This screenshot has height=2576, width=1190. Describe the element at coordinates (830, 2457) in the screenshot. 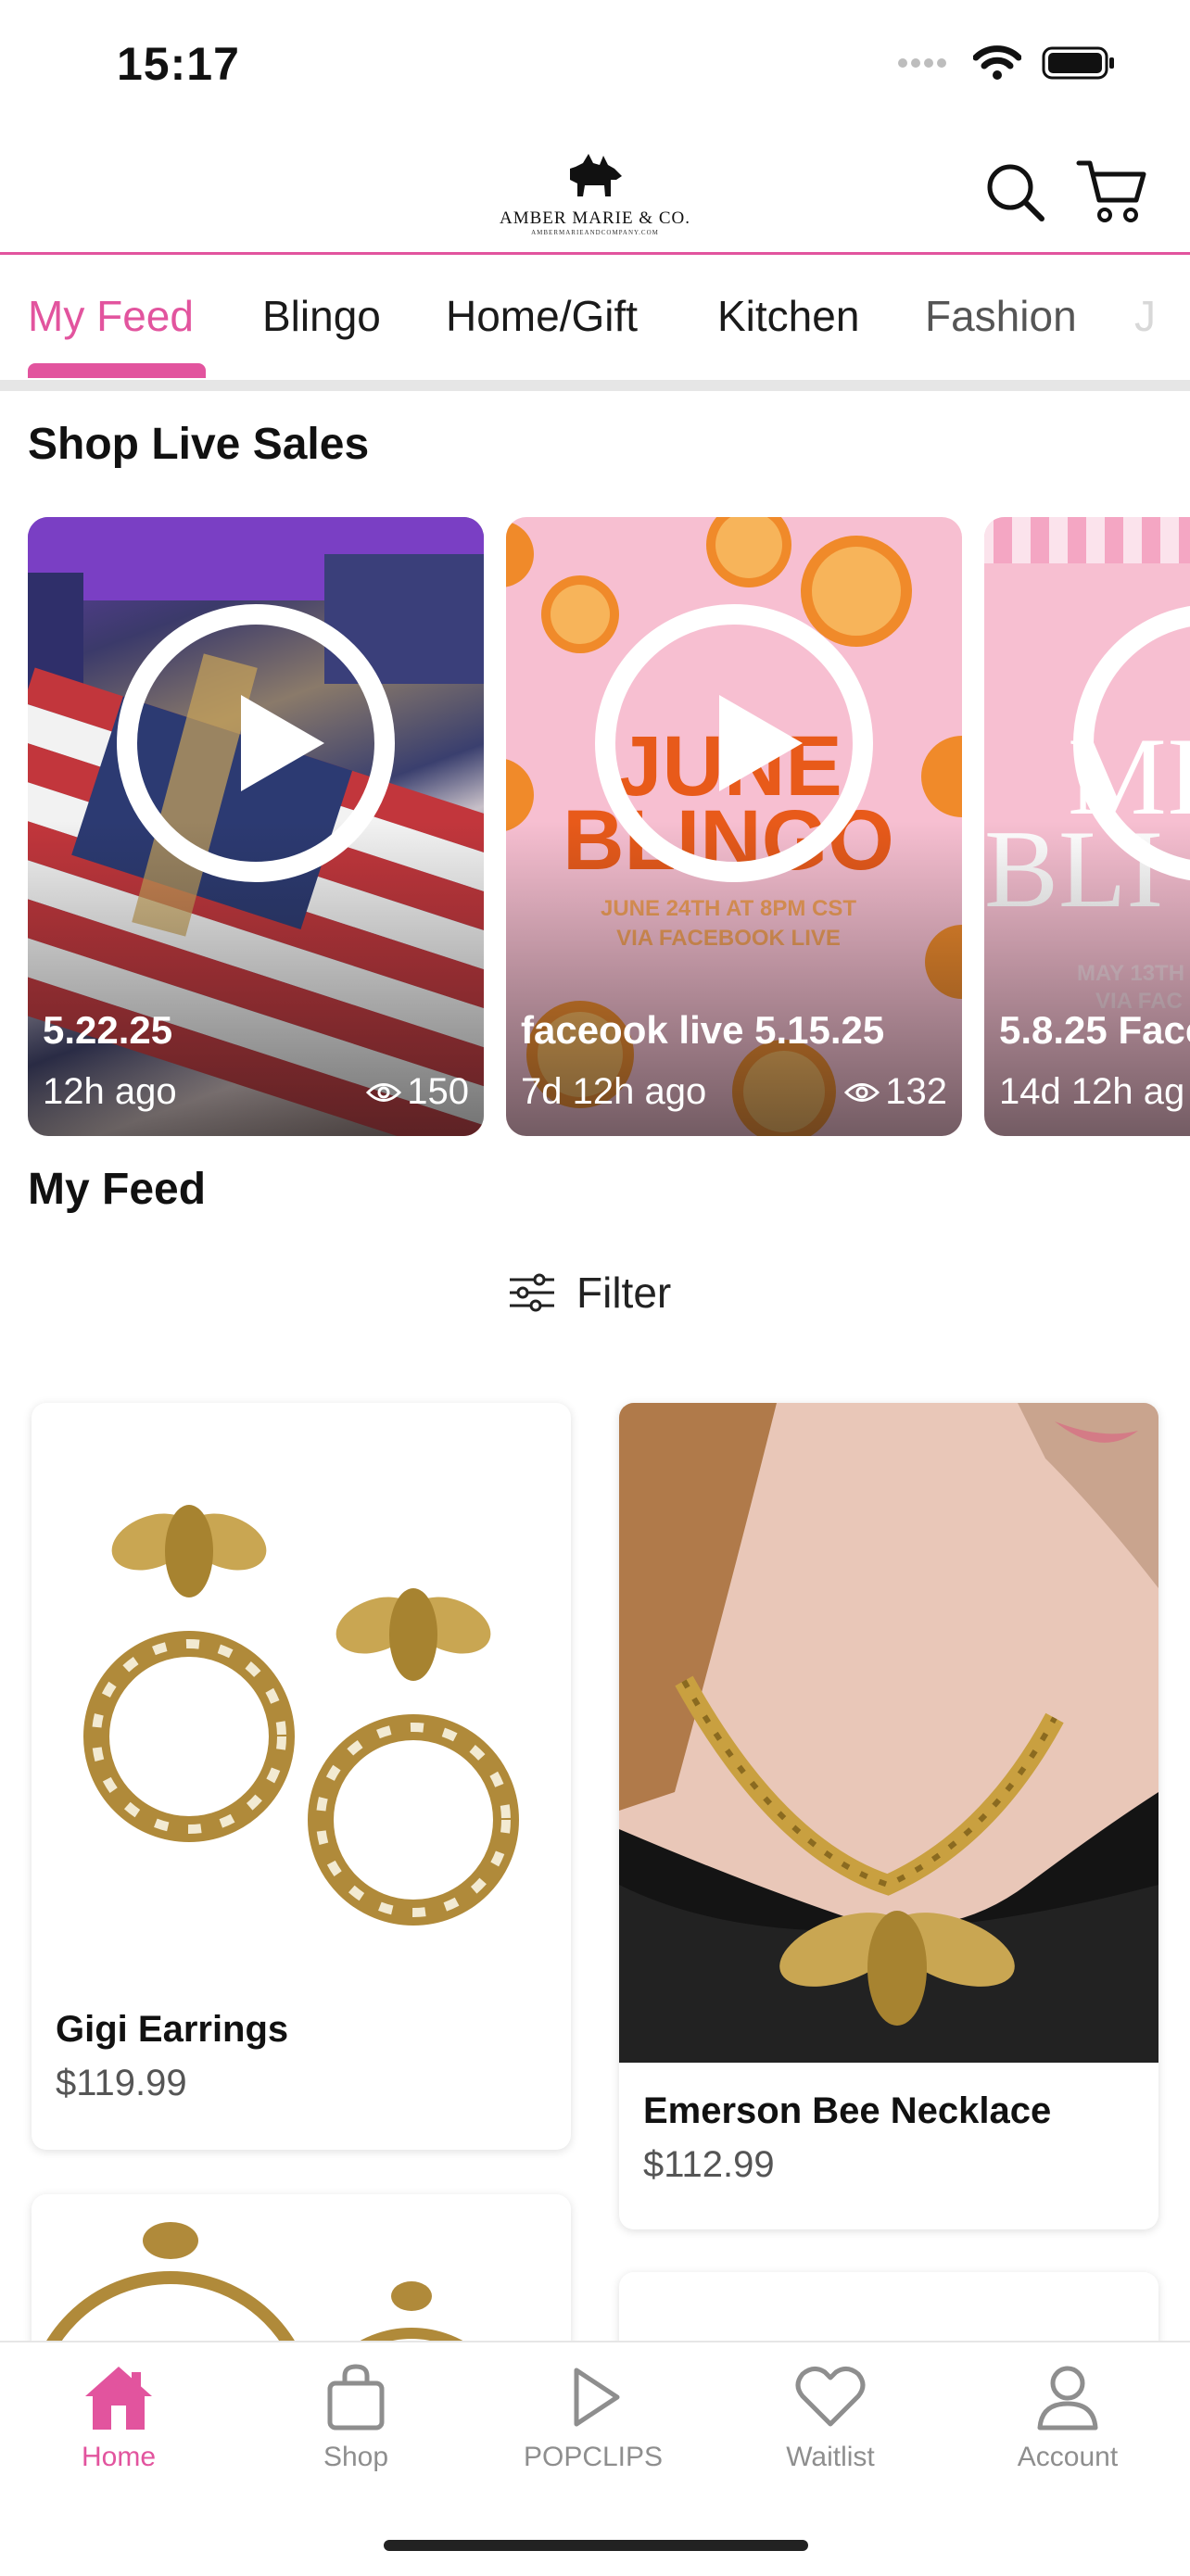

I see `nav-waitlist-label: Waitlist` at that location.